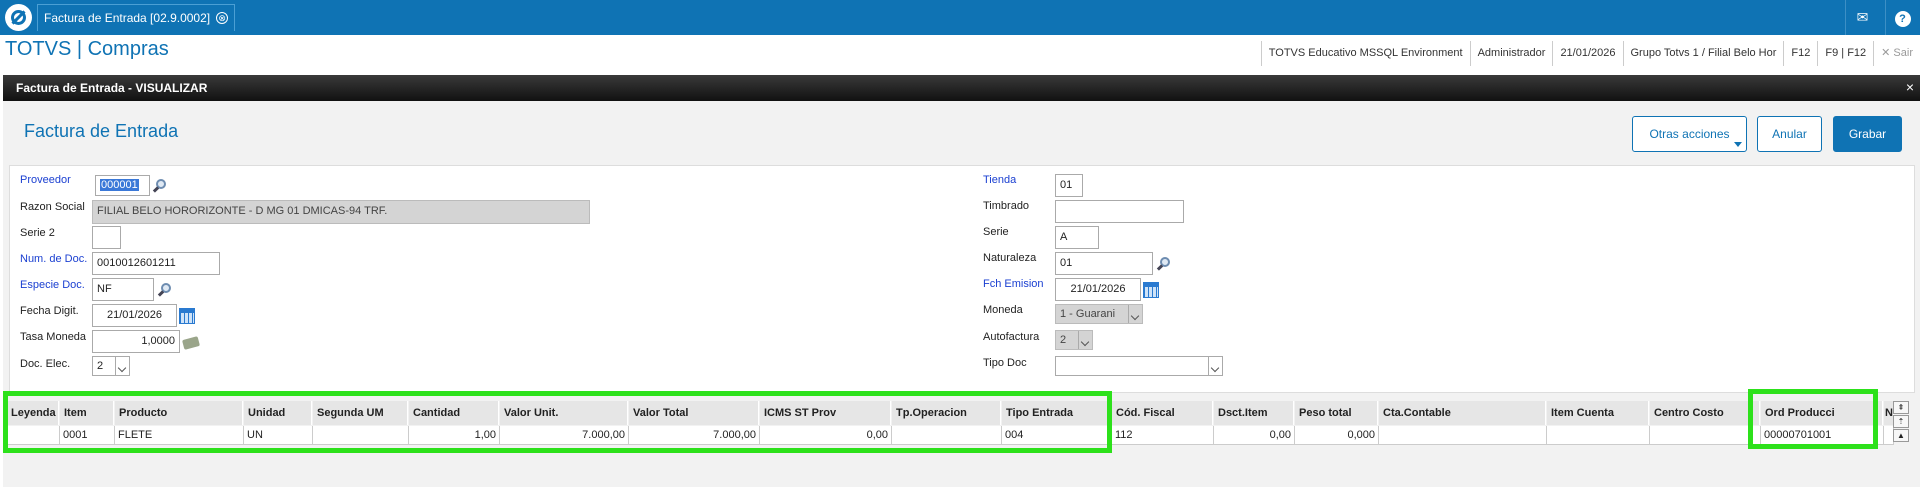 This screenshot has width=1920, height=487. I want to click on branch-info: Grupo Totvs 1 / Filial Belo Hor, so click(1703, 53).